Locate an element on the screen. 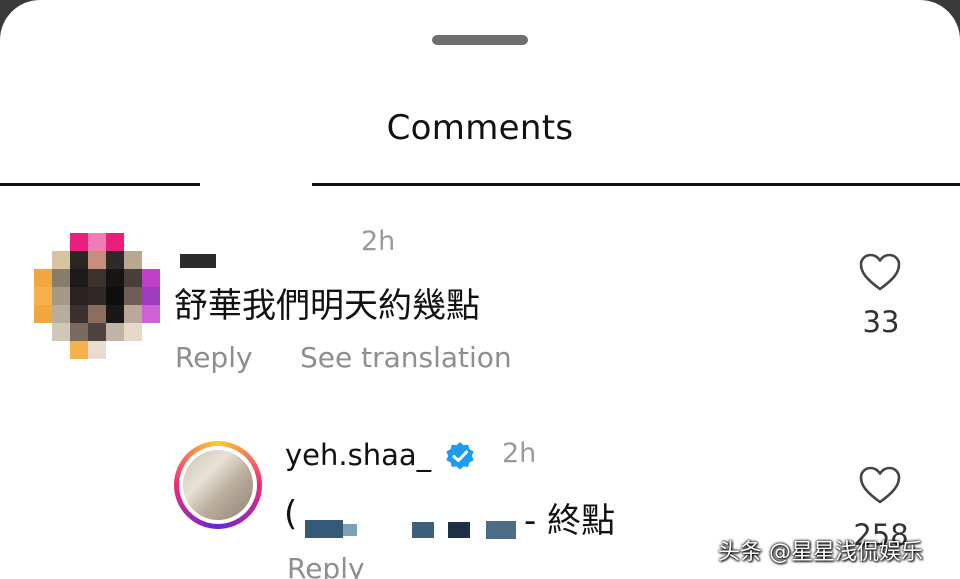  avatar-pixelated is located at coordinates (99, 297).